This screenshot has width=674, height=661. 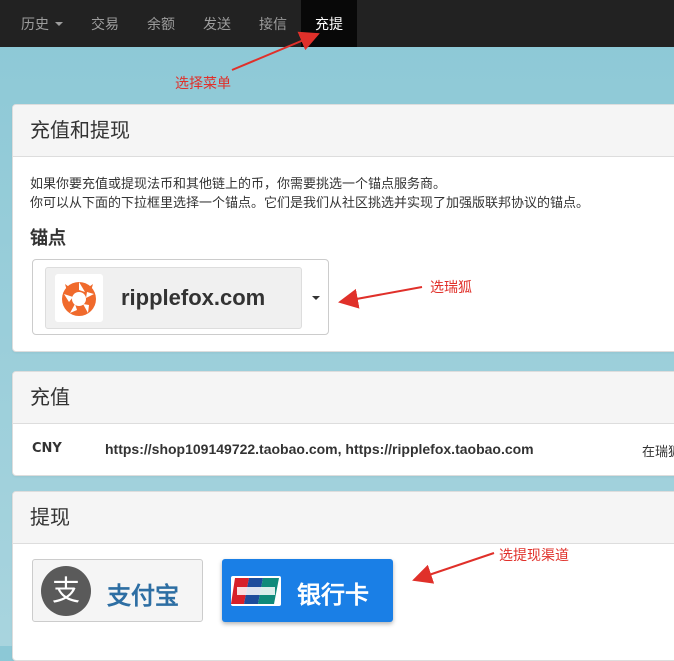 What do you see at coordinates (193, 297) in the screenshot?
I see `anchor-name: ripplefox.com` at bounding box center [193, 297].